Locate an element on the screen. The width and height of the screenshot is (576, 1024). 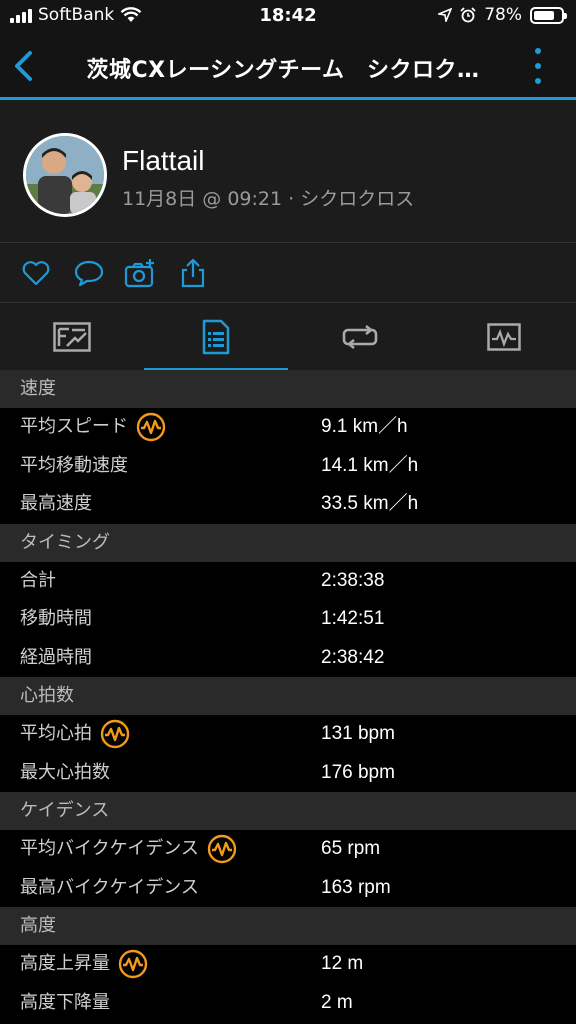
stat-label: 平均心拍 is located at coordinates (75, 734).